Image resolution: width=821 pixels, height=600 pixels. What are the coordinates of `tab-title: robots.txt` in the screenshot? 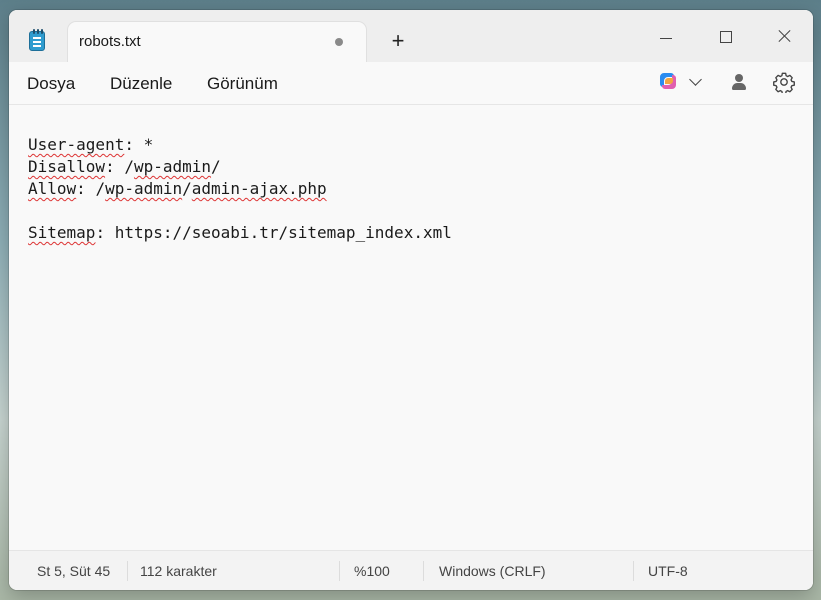 It's located at (110, 41).